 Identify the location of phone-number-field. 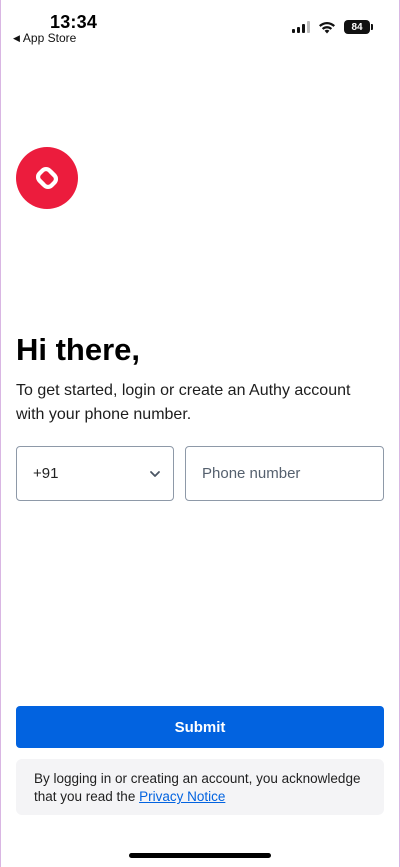
(284, 473).